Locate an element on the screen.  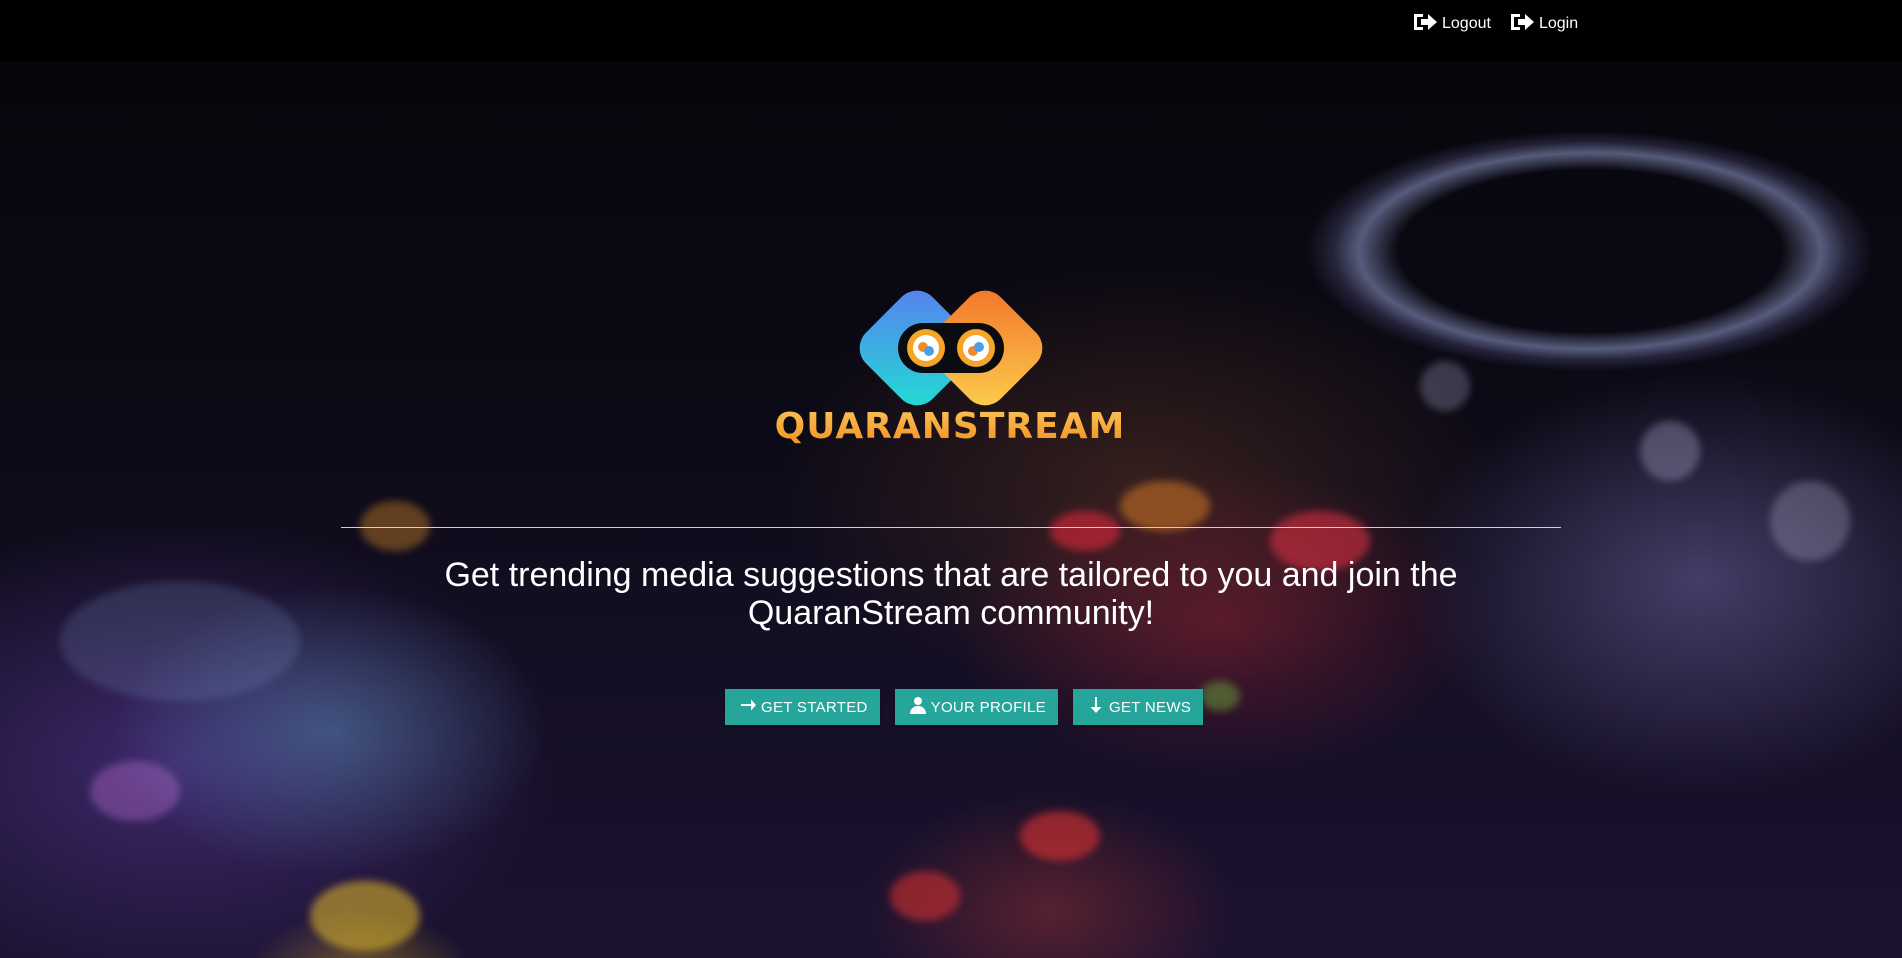
get-started-label: GET STARTED is located at coordinates (814, 707).